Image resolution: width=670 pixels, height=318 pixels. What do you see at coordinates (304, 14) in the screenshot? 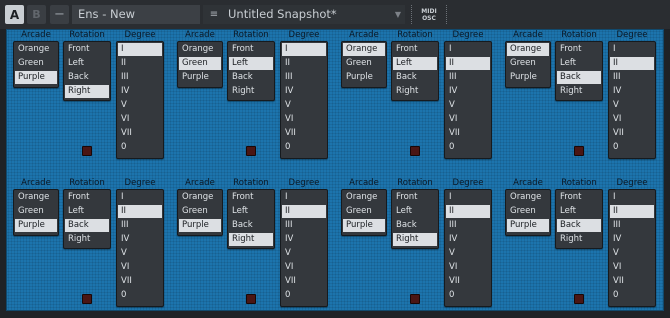
I see `snapshot-selector: ≡ Untitled Snapshot* ▼` at bounding box center [304, 14].